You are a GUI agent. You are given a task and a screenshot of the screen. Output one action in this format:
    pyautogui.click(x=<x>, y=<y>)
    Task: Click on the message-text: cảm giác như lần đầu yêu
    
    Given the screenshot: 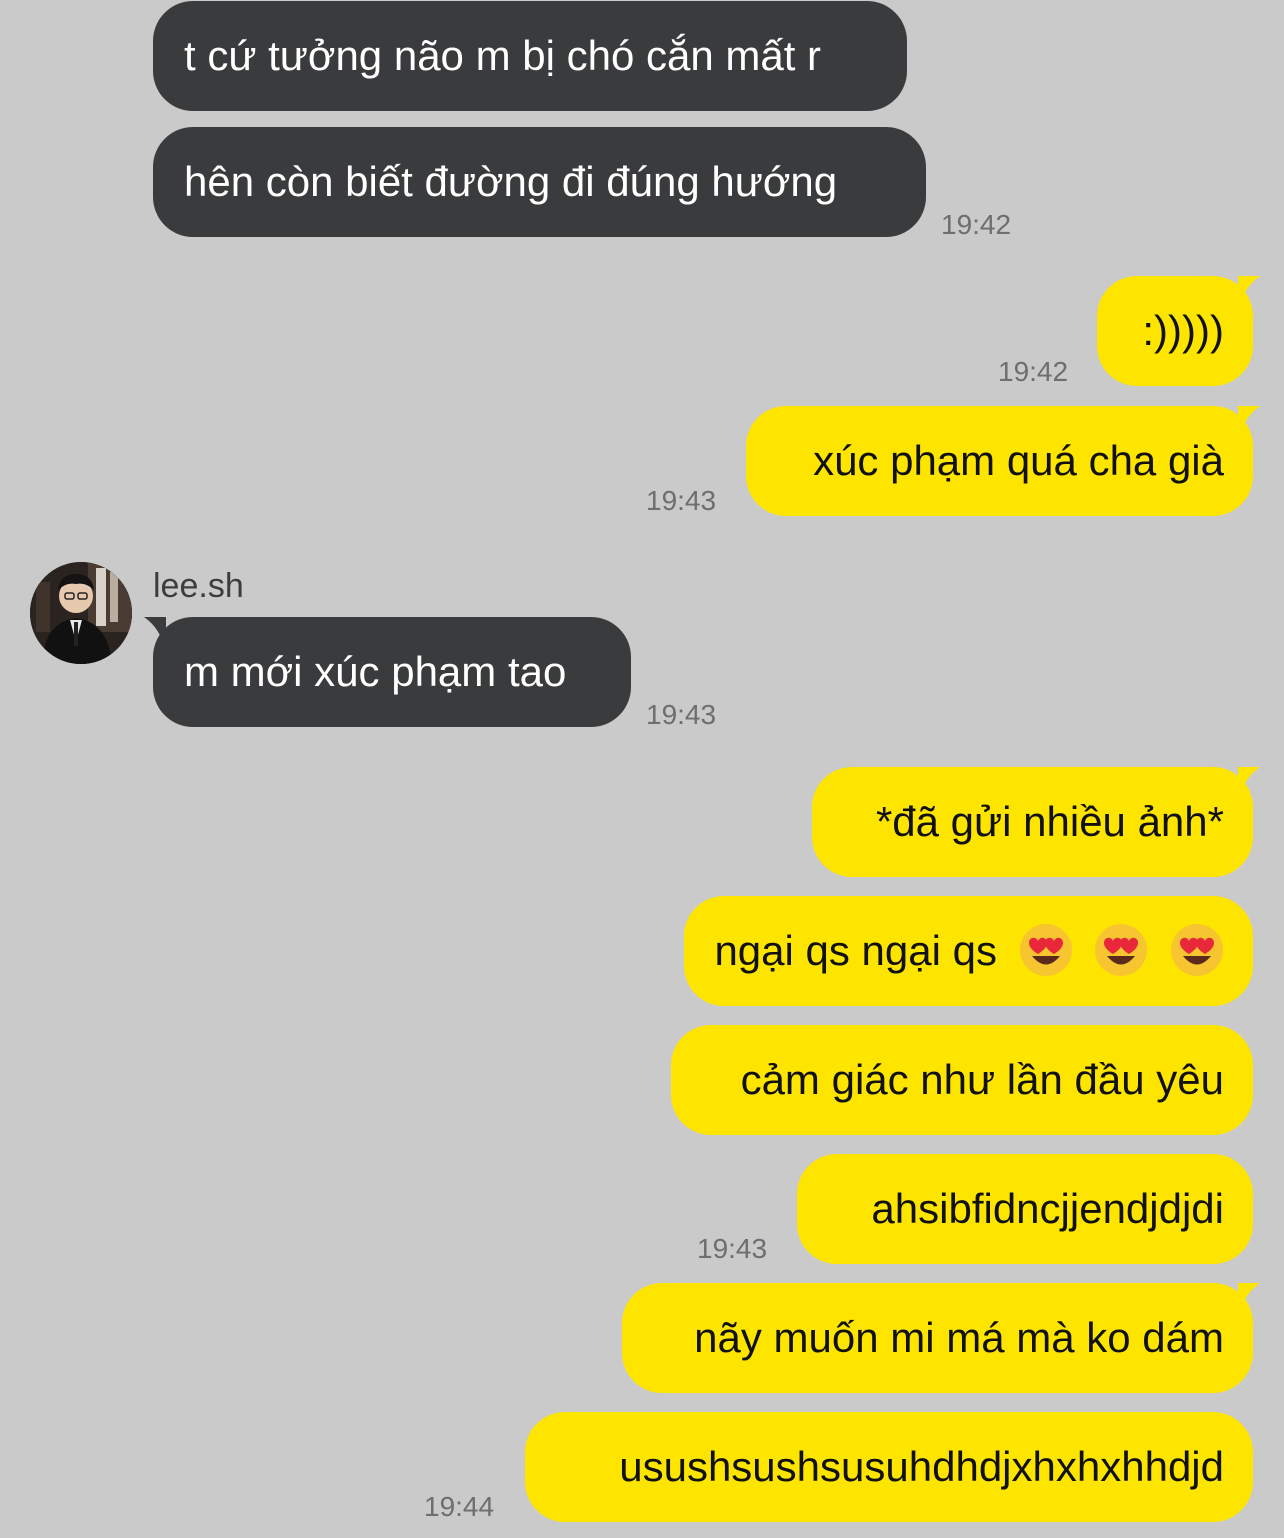 What is the action you would take?
    pyautogui.click(x=982, y=1079)
    